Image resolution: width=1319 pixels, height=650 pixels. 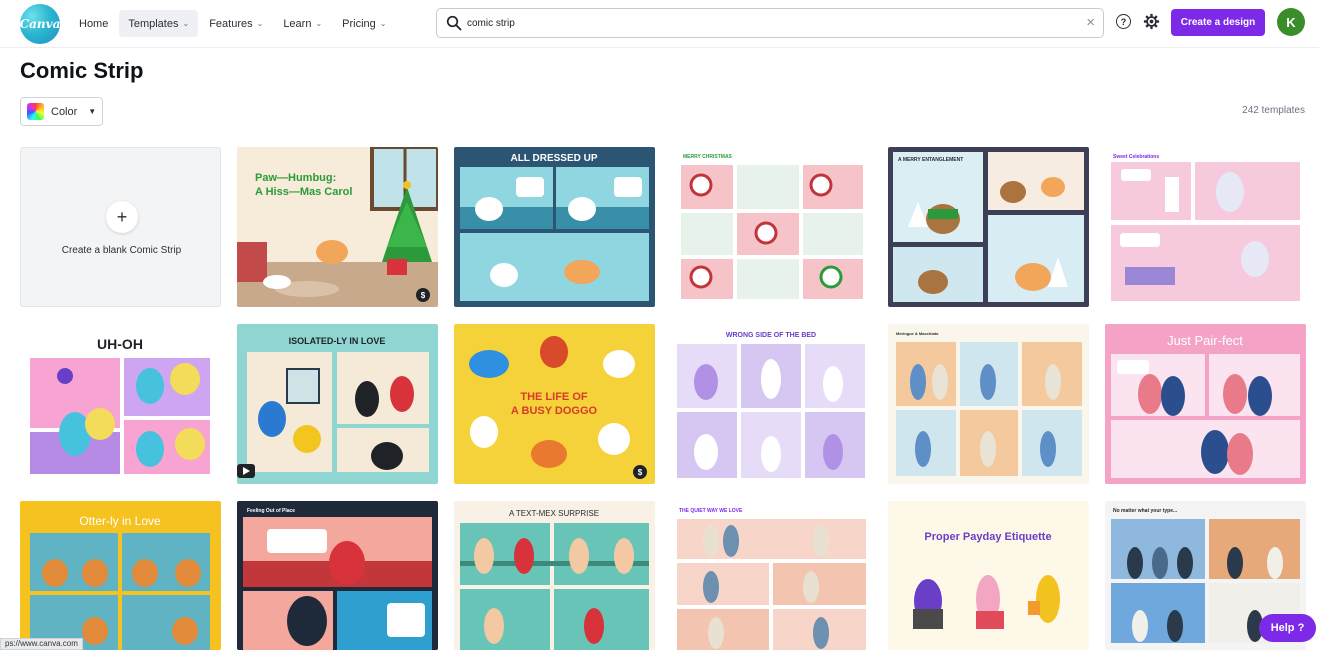 I want to click on template-card: WRONG SIDE OF THE BED, so click(x=771, y=404).